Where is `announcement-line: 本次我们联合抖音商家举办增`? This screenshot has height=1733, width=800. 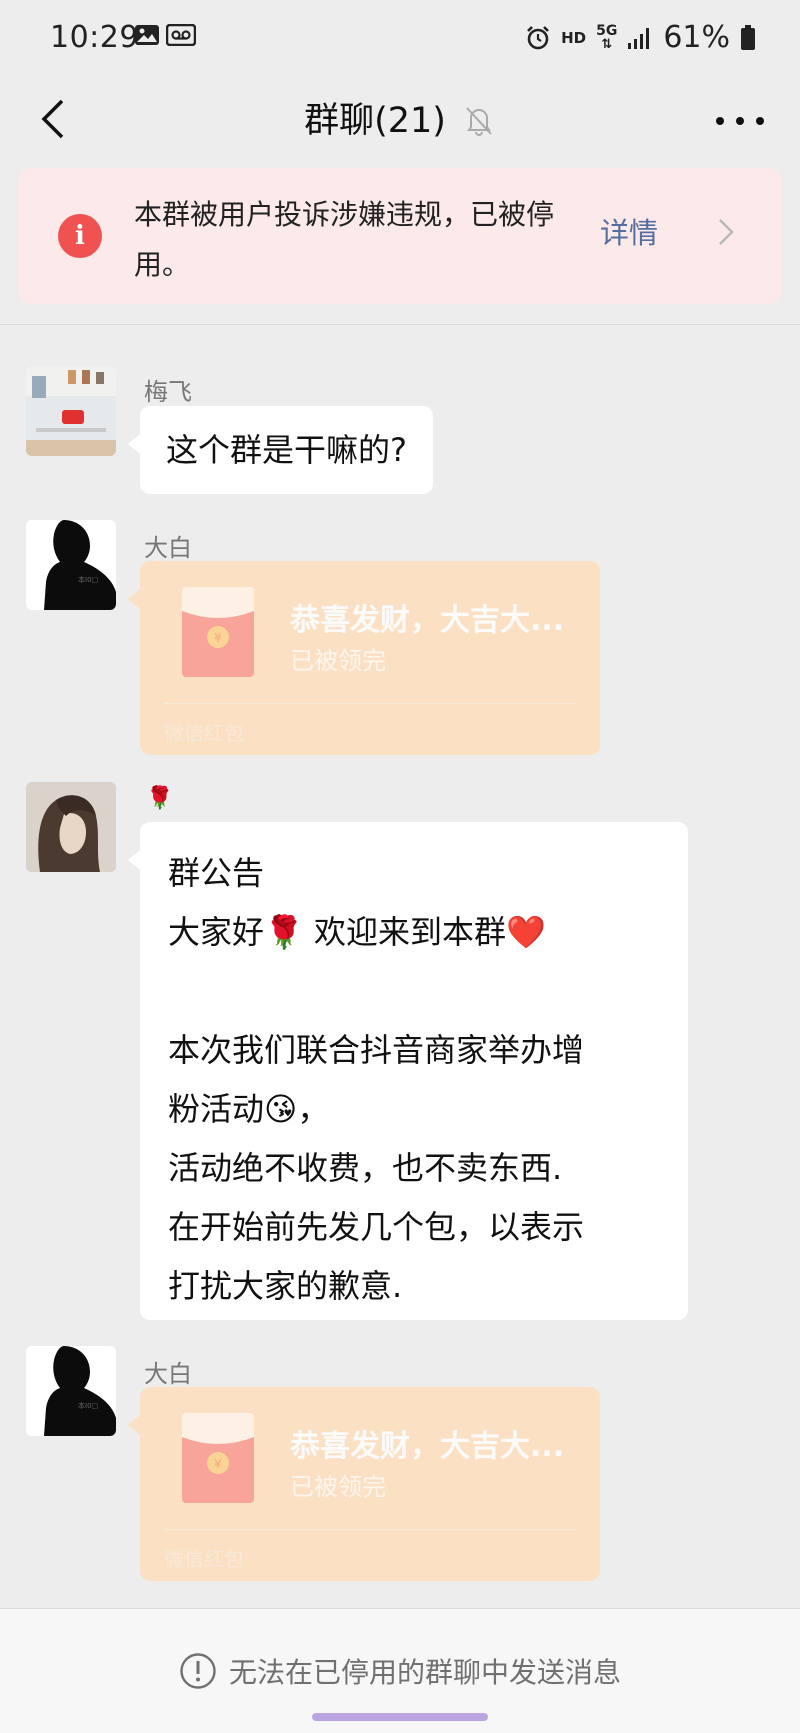 announcement-line: 本次我们联合抖音商家举办增 is located at coordinates (376, 1050).